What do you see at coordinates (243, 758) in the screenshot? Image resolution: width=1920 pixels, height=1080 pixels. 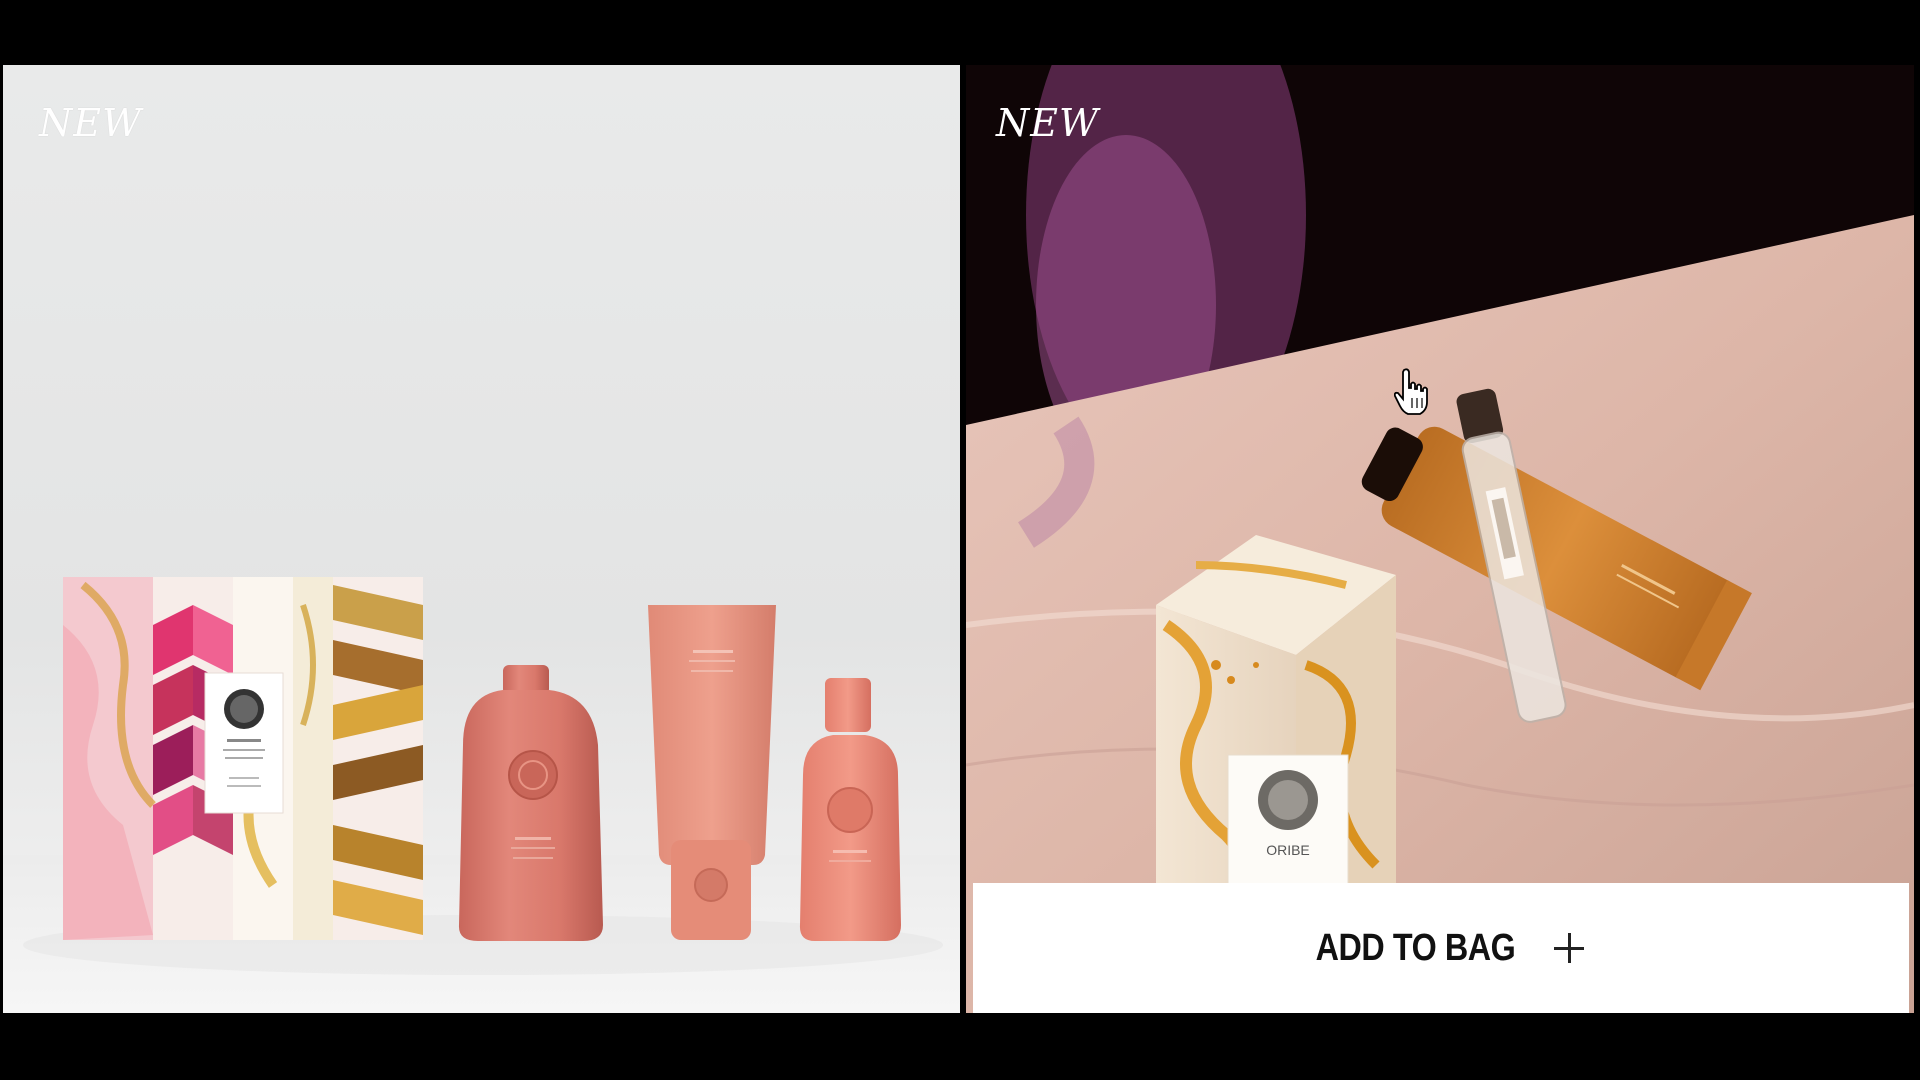 I see `gift-box` at bounding box center [243, 758].